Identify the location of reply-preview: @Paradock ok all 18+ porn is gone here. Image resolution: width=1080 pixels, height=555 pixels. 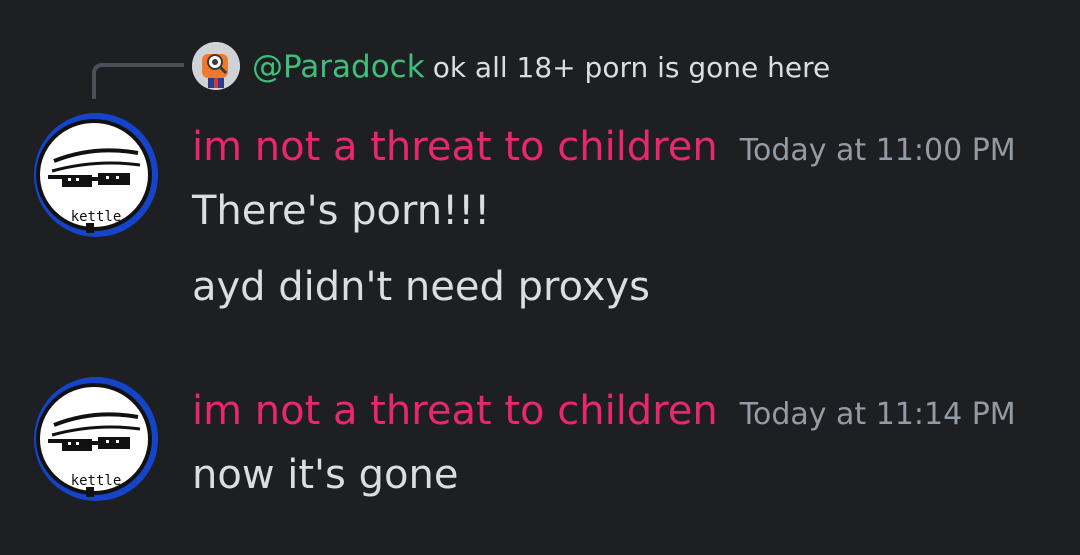
(541, 67).